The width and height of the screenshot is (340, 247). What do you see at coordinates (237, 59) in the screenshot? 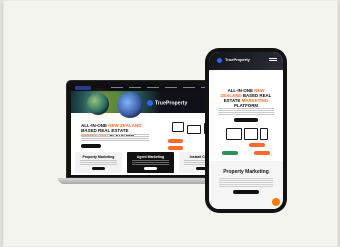
I see `mobile-brand: TrueProperty` at bounding box center [237, 59].